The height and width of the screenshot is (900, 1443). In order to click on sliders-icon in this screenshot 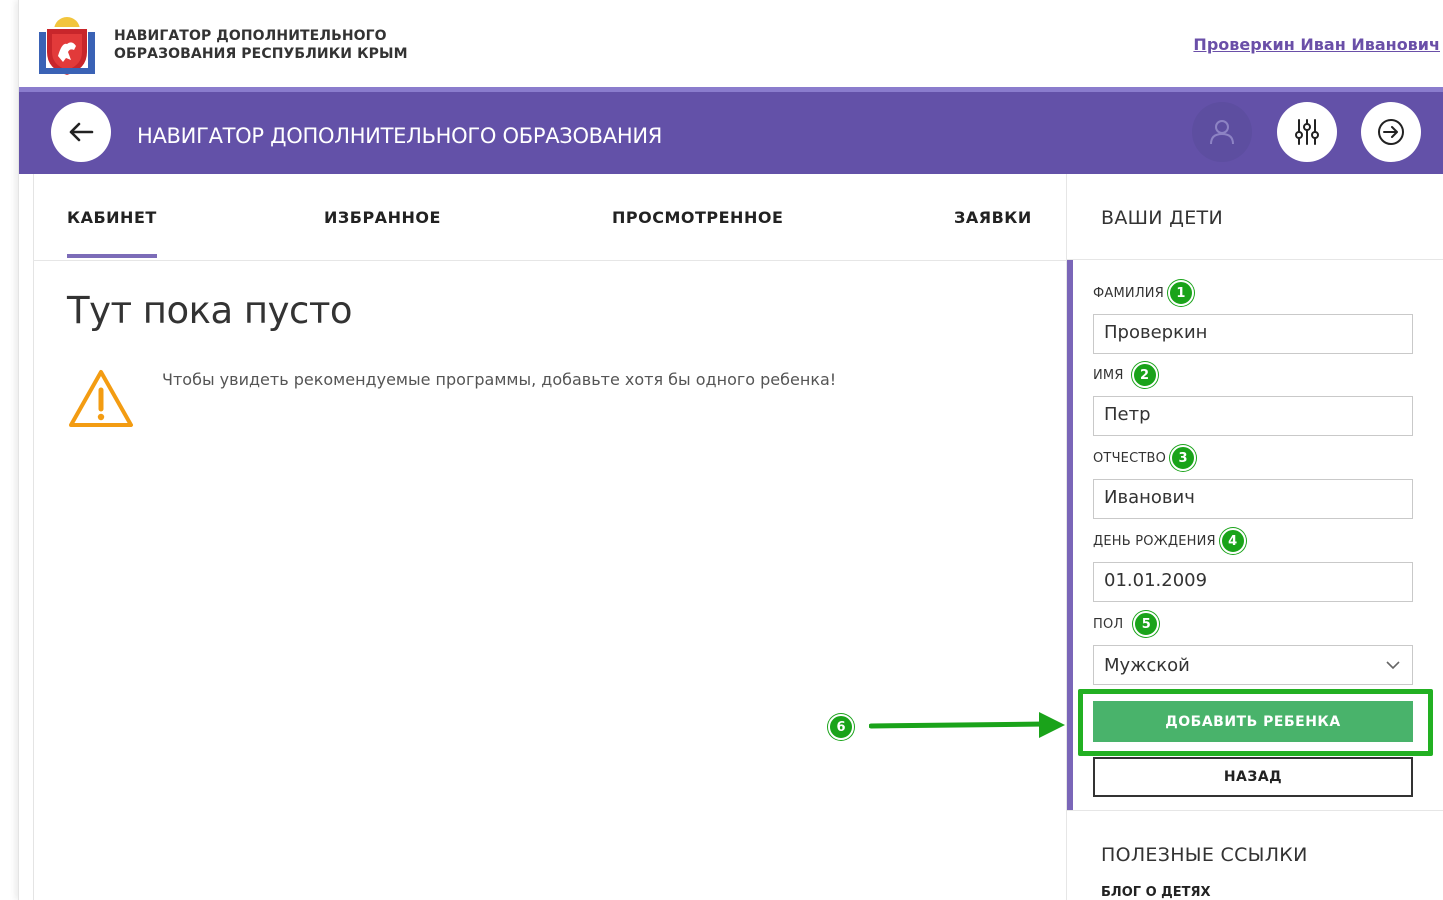, I will do `click(1307, 132)`.